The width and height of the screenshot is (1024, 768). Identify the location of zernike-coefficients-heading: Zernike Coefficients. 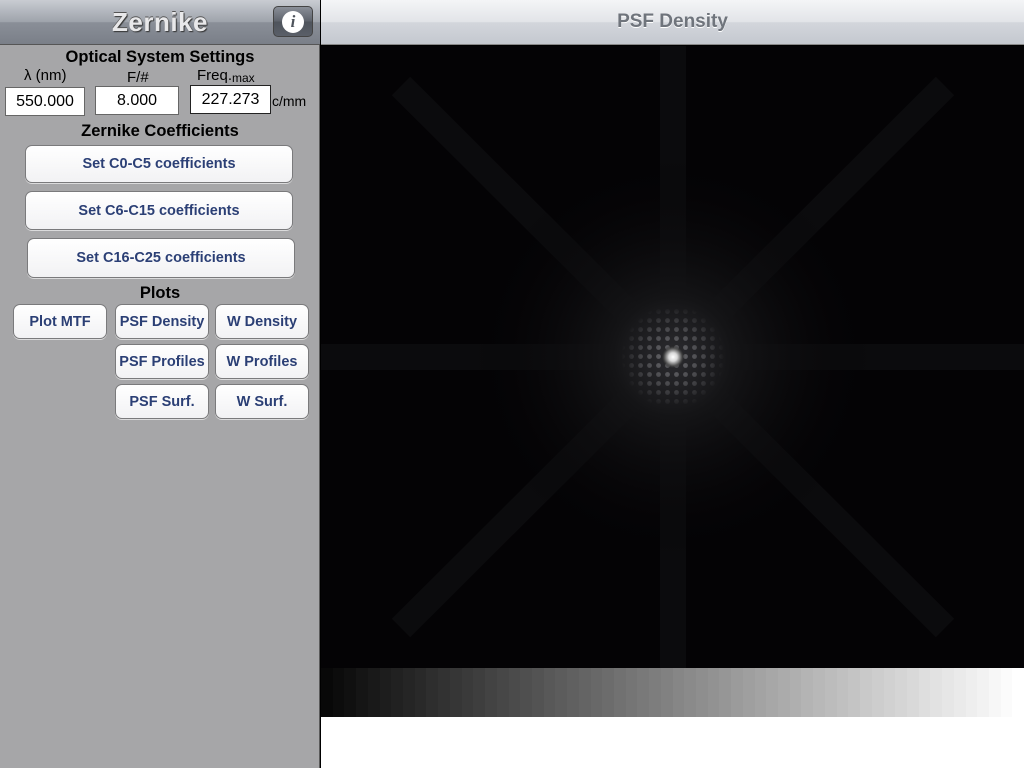
(160, 131).